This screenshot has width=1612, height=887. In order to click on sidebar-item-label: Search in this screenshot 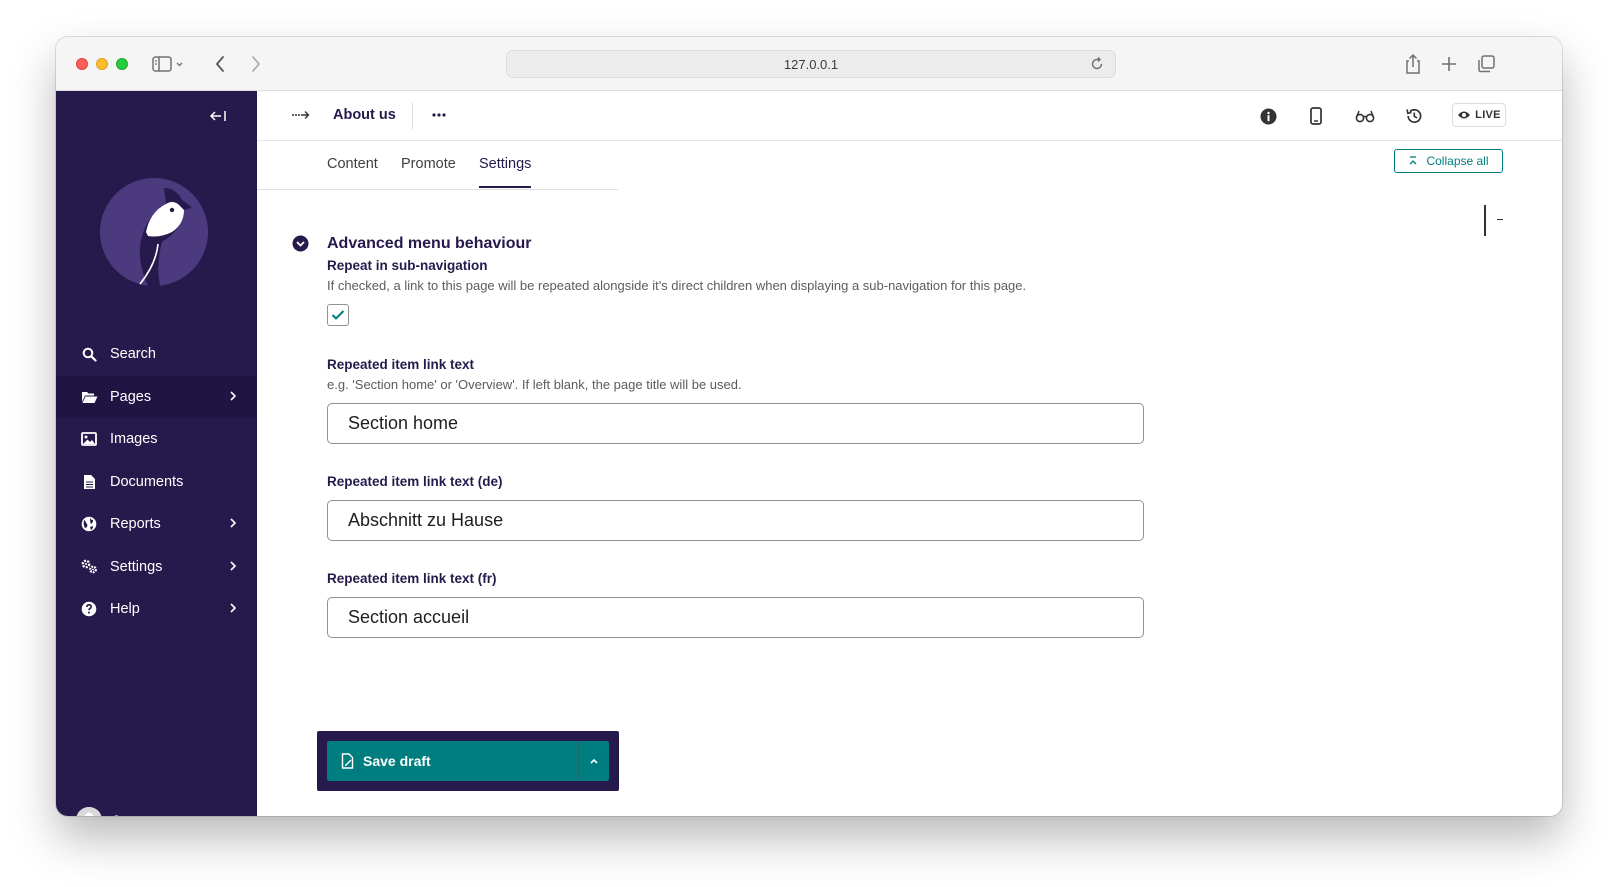, I will do `click(133, 354)`.